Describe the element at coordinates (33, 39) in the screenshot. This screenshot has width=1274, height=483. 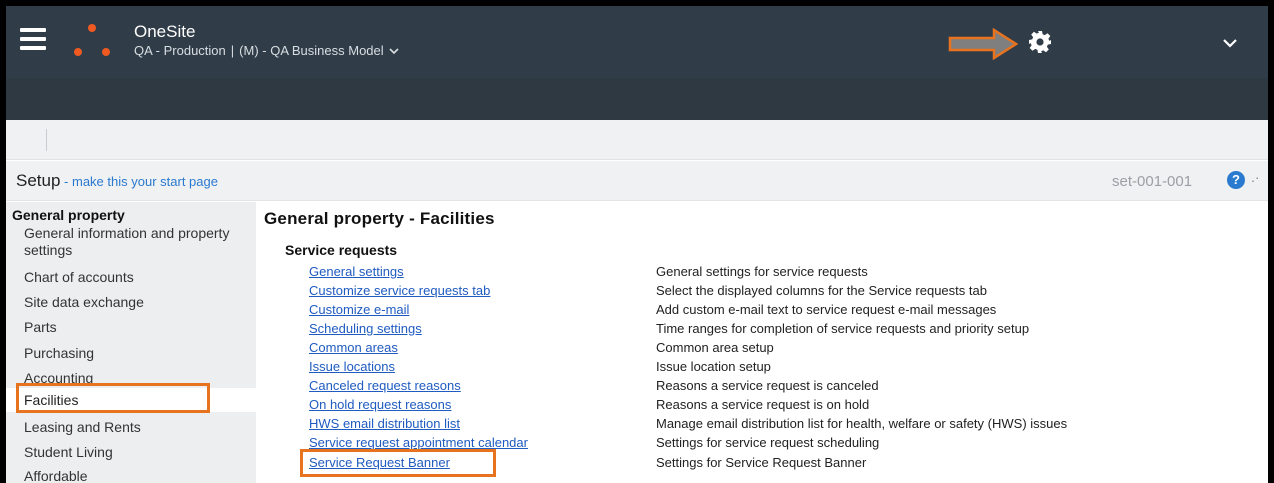
I see `hamburger-icon` at that location.